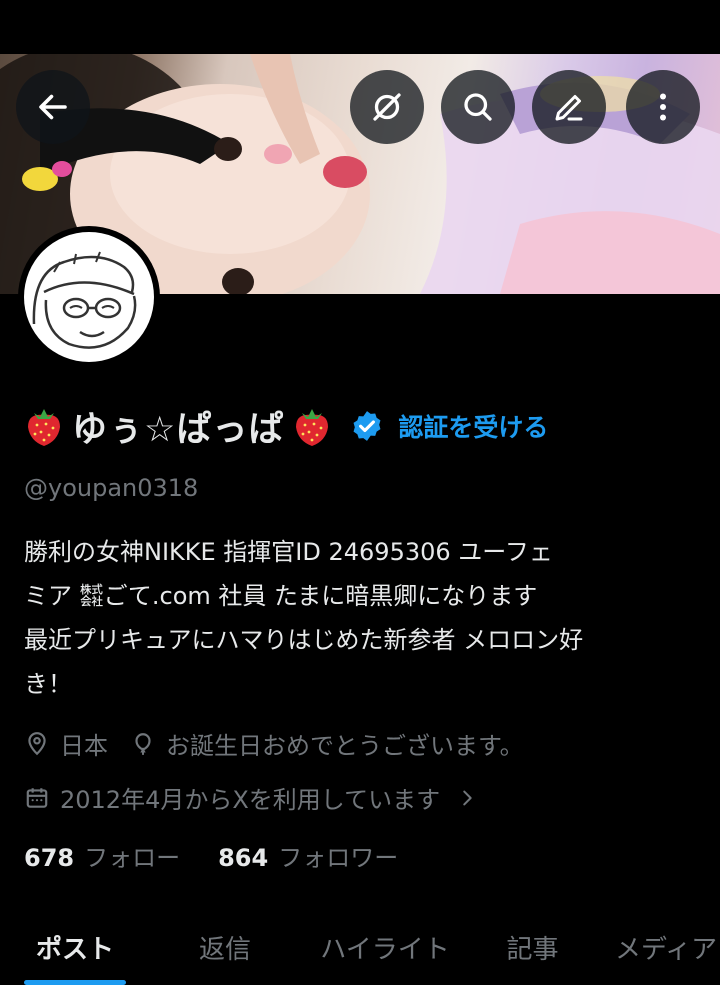  I want to click on search-icon, so click(478, 107).